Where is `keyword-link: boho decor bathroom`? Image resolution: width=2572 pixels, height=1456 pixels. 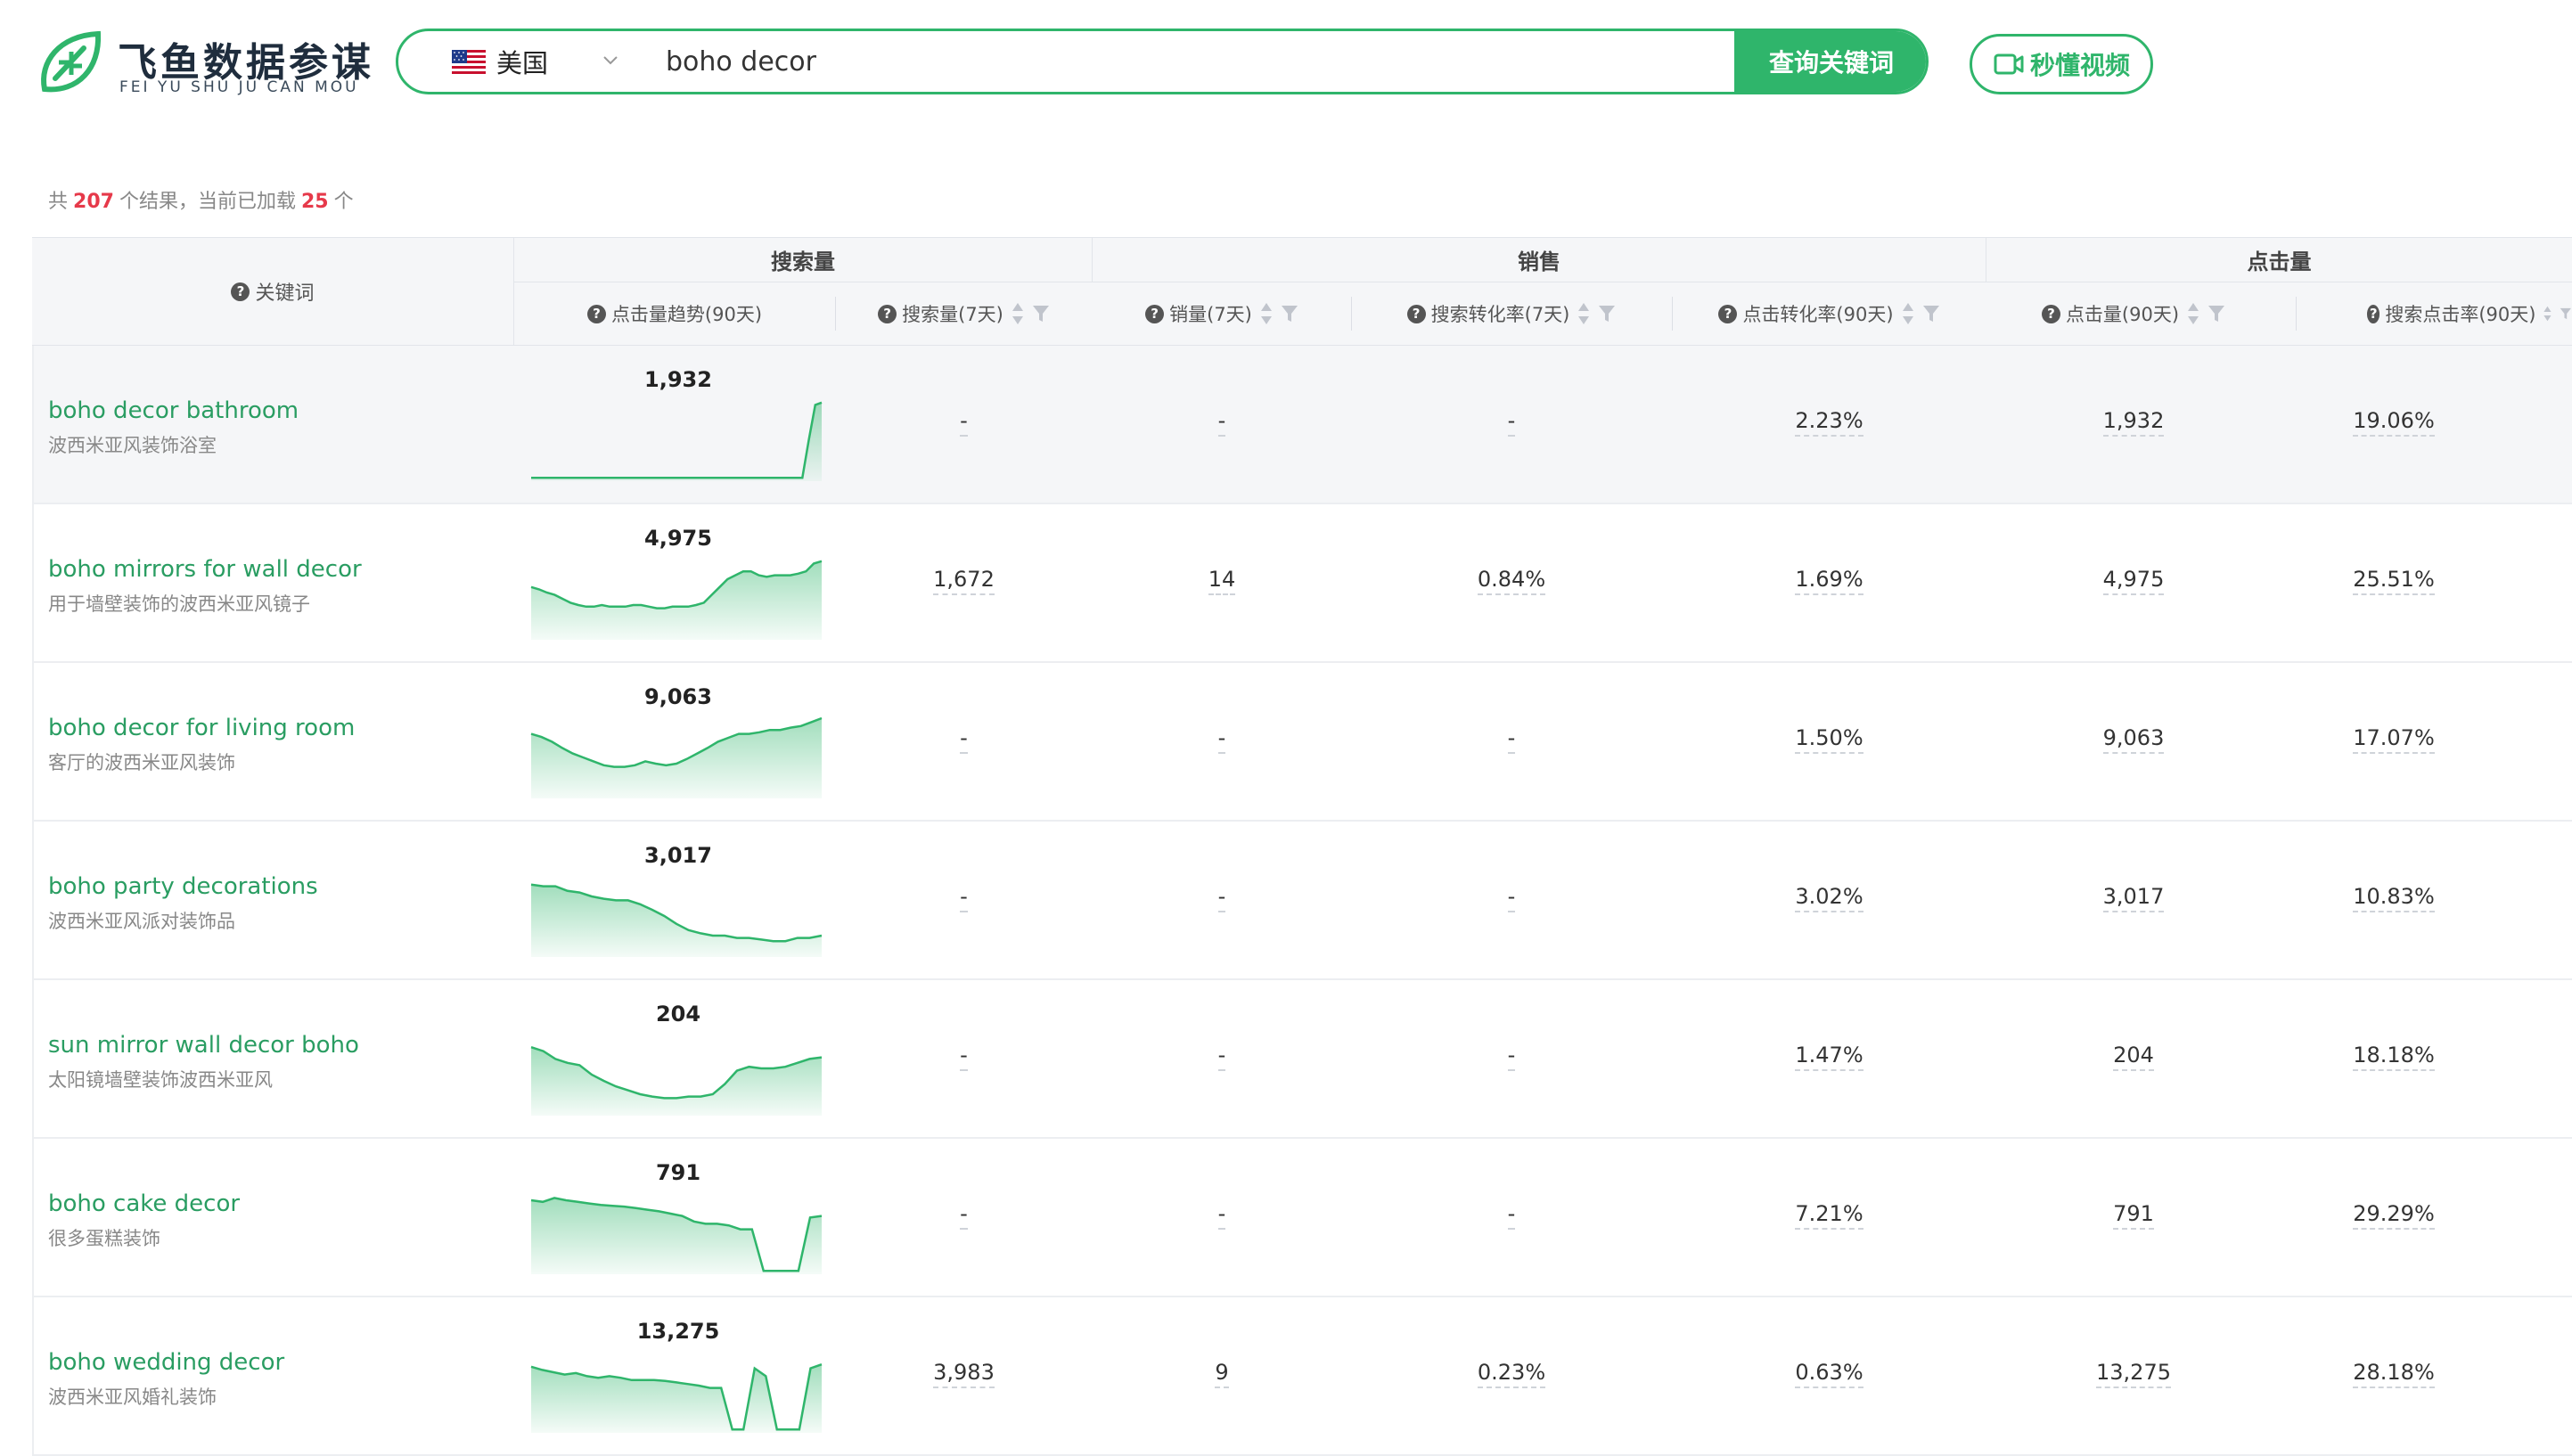 keyword-link: boho decor bathroom is located at coordinates (173, 410).